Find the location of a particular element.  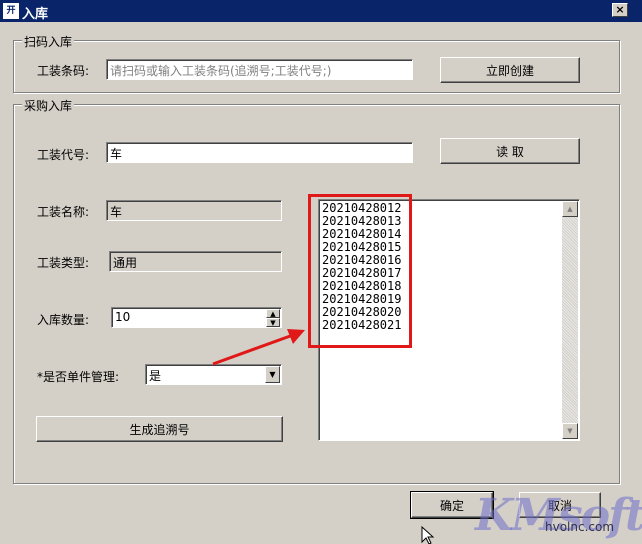

annotation-highlight-box is located at coordinates (360, 271).